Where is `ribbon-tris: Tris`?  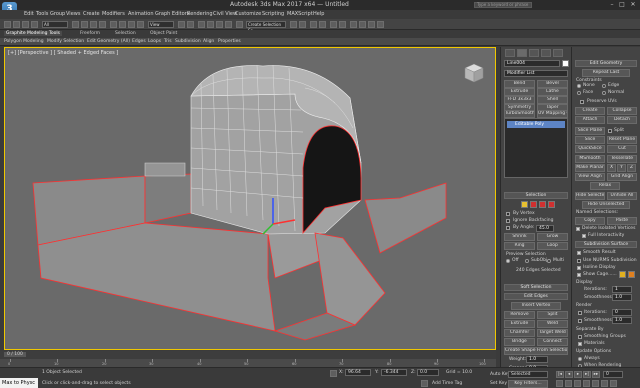
ribbon-tris: Tris is located at coordinates (168, 41).